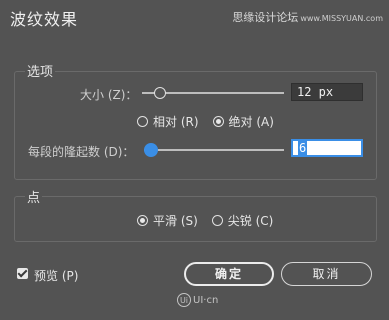  I want to click on size-label: 大小 (Z)：, so click(109, 95).